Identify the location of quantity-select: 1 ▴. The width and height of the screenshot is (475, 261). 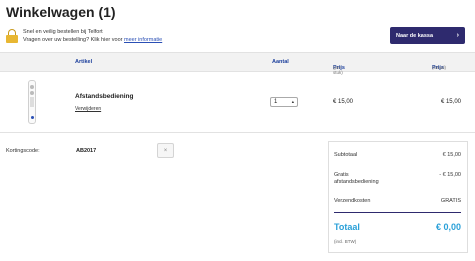
(284, 102).